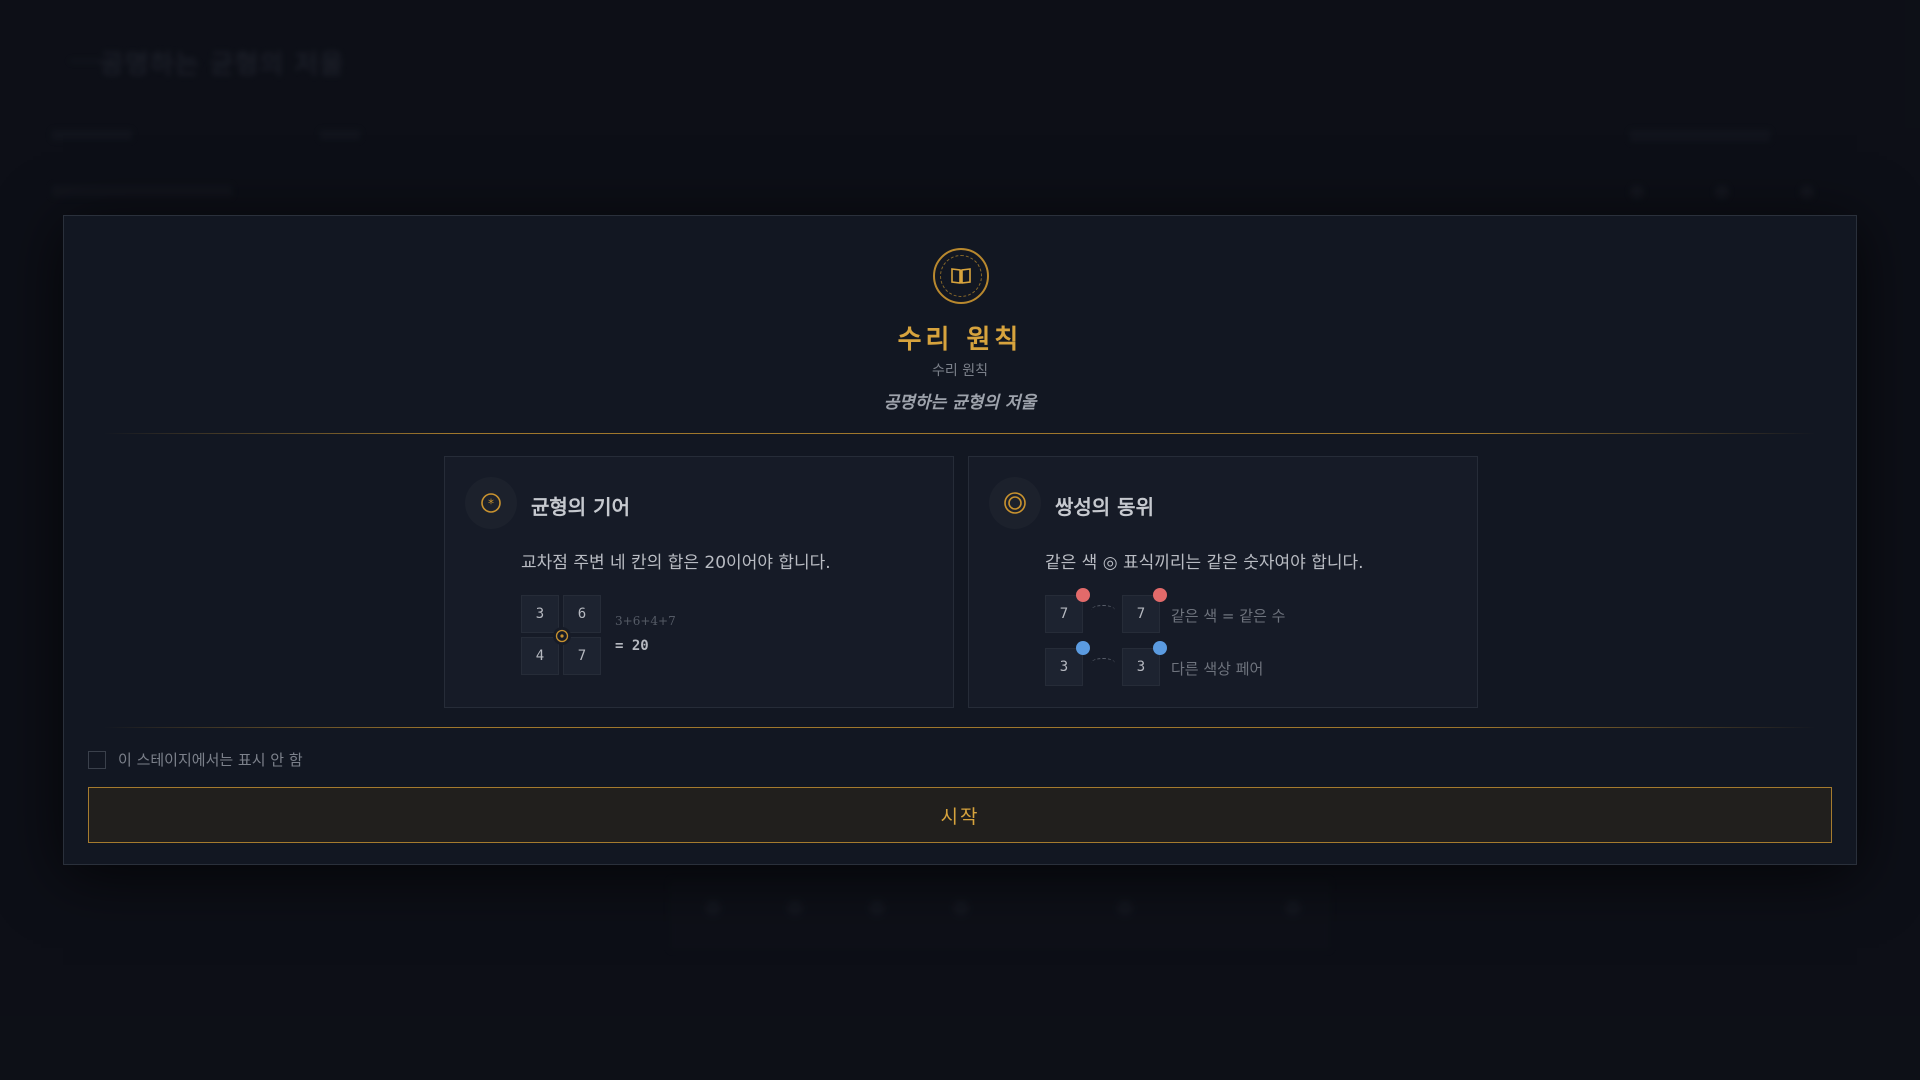  Describe the element at coordinates (1217, 669) in the screenshot. I see `pair-label: 다른 색상 페어` at that location.